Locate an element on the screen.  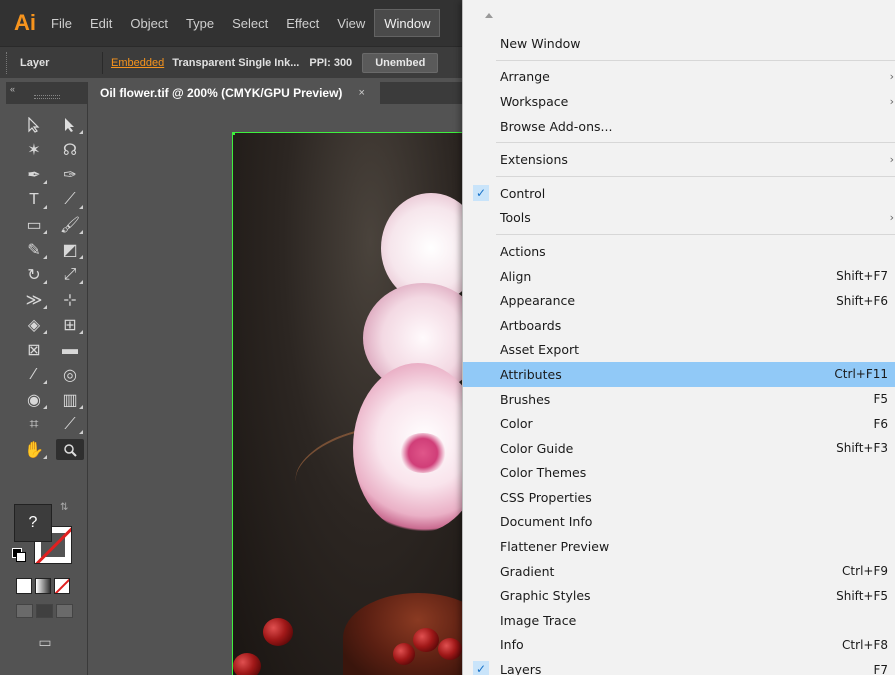
menu-item-color-themes: Color Themes is located at coordinates (679, 473).